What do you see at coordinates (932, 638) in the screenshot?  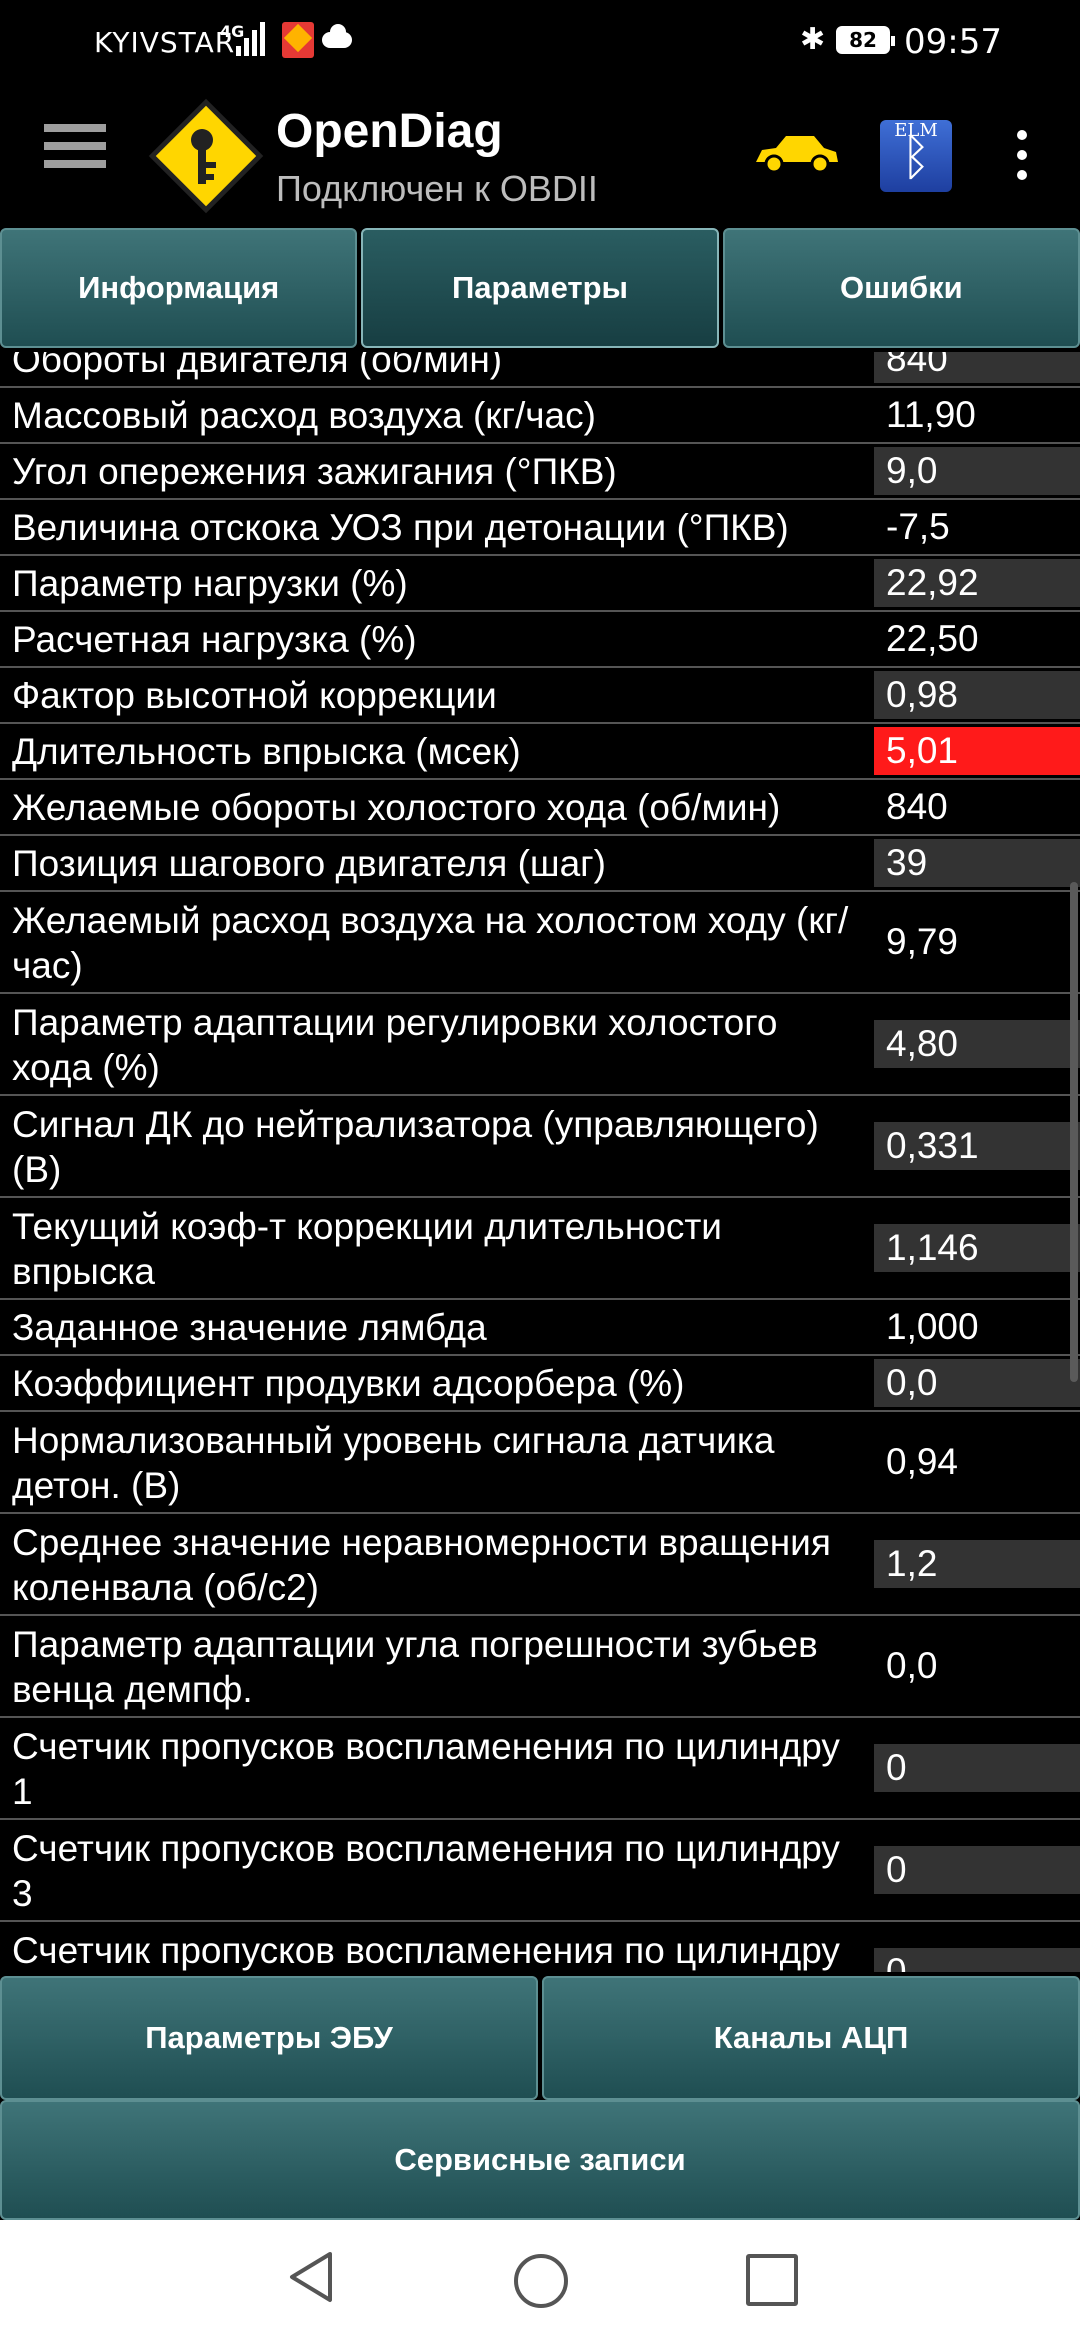 I see `param-value: 22,50` at bounding box center [932, 638].